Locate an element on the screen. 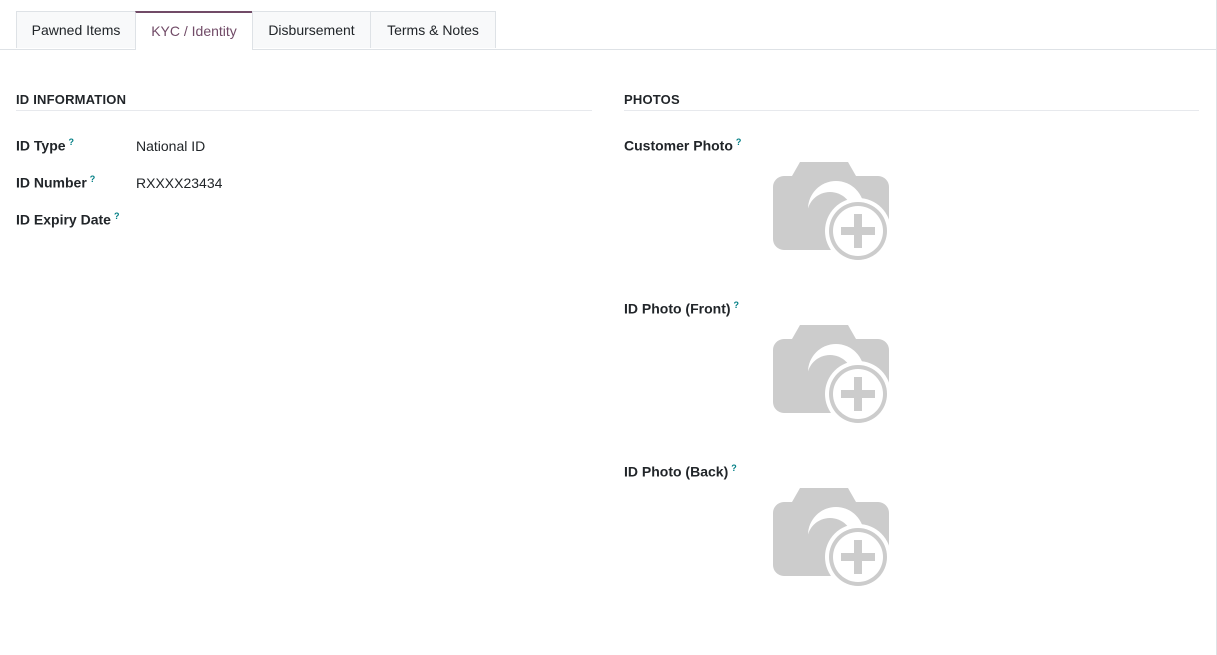  id-expiry-date-value is located at coordinates (286, 221).